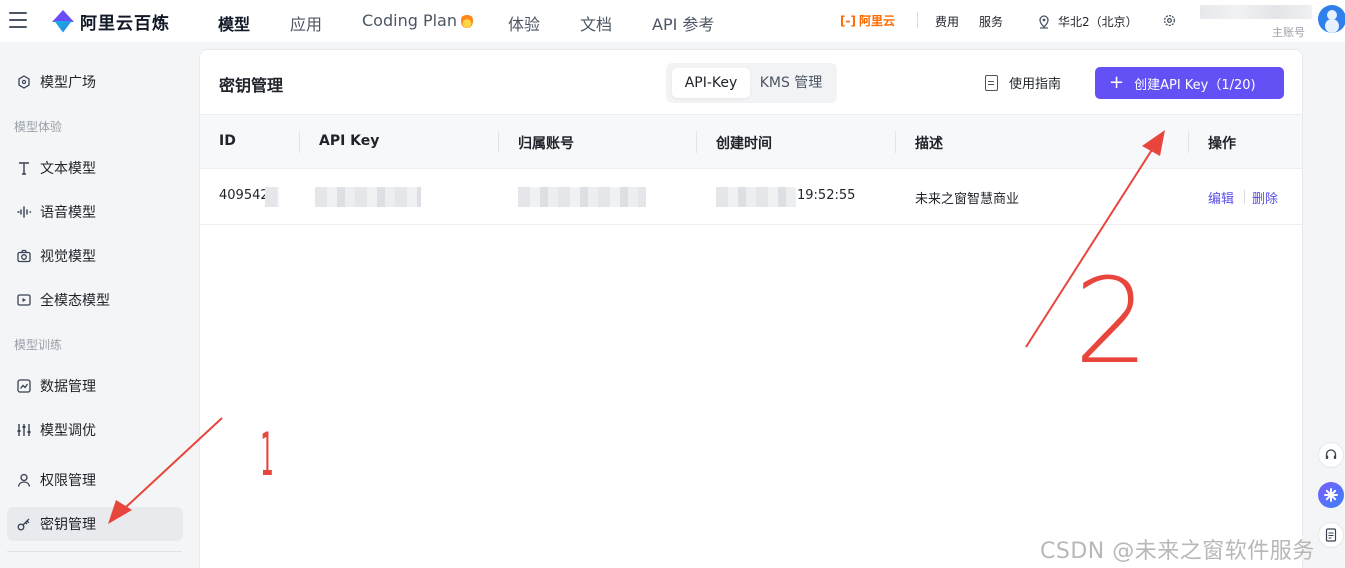 This screenshot has height=568, width=1345. What do you see at coordinates (267, 455) in the screenshot?
I see `annotation-number-1: 1` at bounding box center [267, 455].